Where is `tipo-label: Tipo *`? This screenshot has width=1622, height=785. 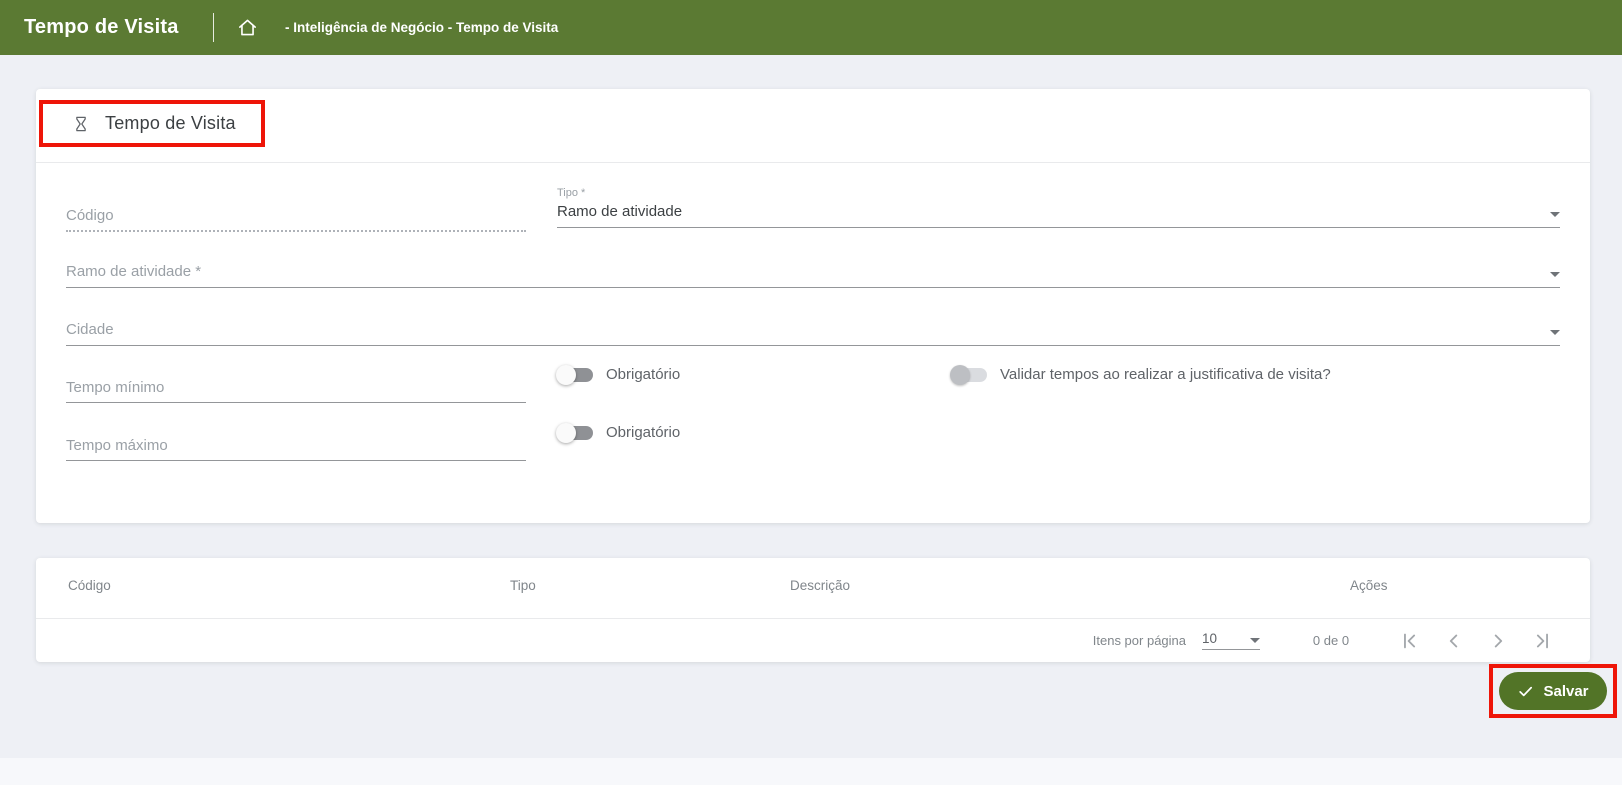 tipo-label: Tipo * is located at coordinates (571, 193).